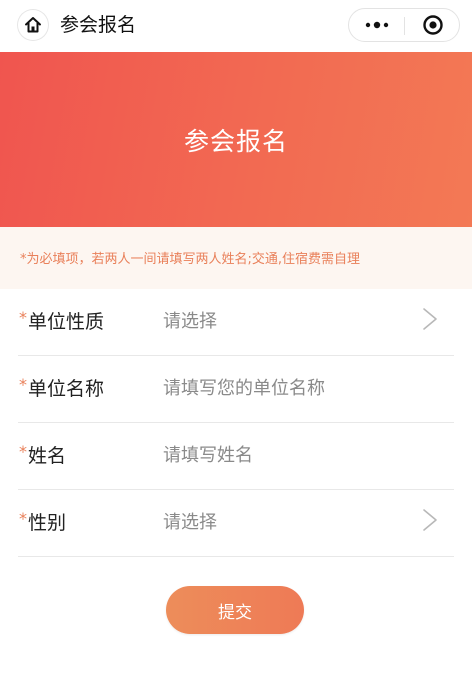 The height and width of the screenshot is (677, 472). What do you see at coordinates (190, 259) in the screenshot?
I see `notice-text: *为必填项，若两人一间请填写两人姓名;交通,住宿费需自理` at bounding box center [190, 259].